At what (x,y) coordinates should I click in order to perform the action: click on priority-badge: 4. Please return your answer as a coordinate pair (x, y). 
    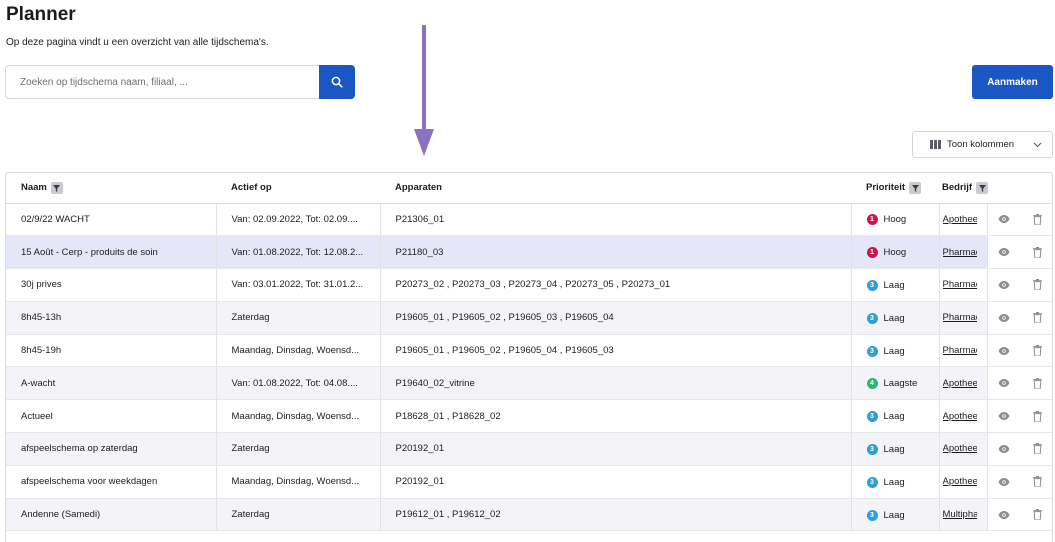
    Looking at the image, I should click on (872, 384).